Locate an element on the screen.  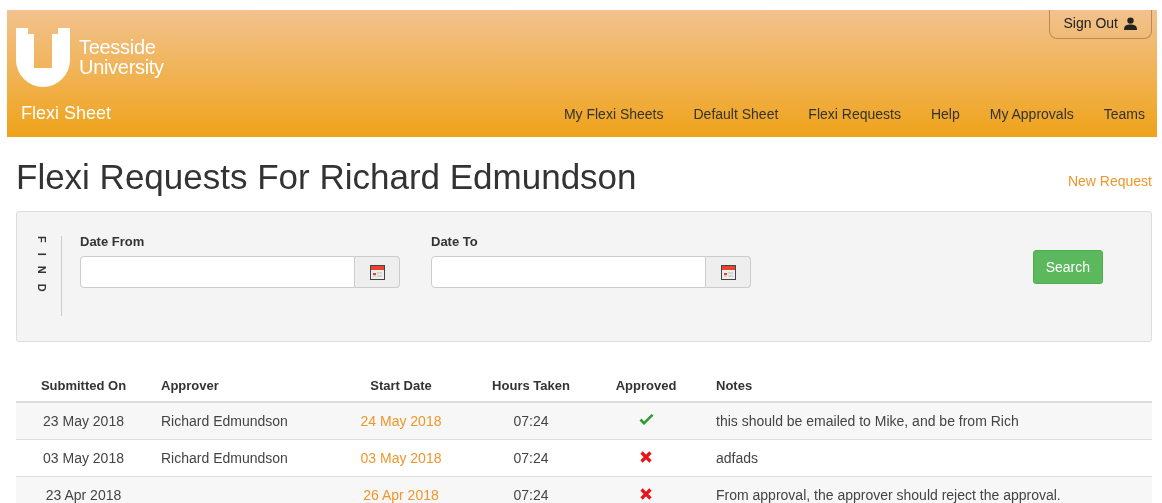
page-title: Flexi Requests For Richard Edmundson is located at coordinates (326, 177).